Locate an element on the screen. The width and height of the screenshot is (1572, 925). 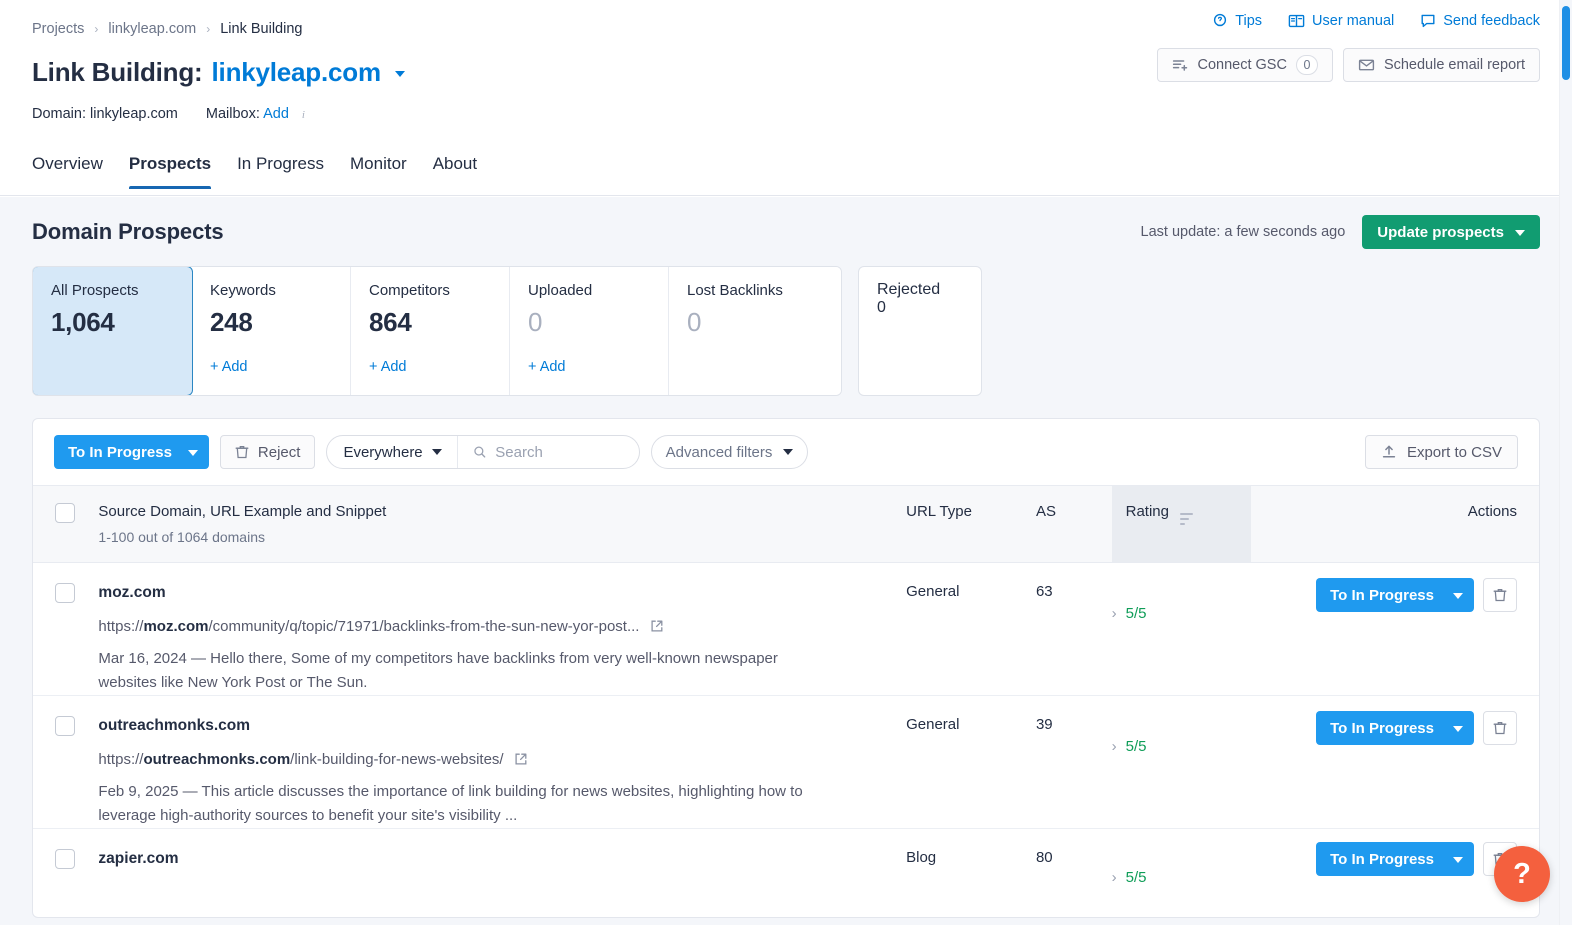
page-scrollbar-thumb is located at coordinates (1566, 43).